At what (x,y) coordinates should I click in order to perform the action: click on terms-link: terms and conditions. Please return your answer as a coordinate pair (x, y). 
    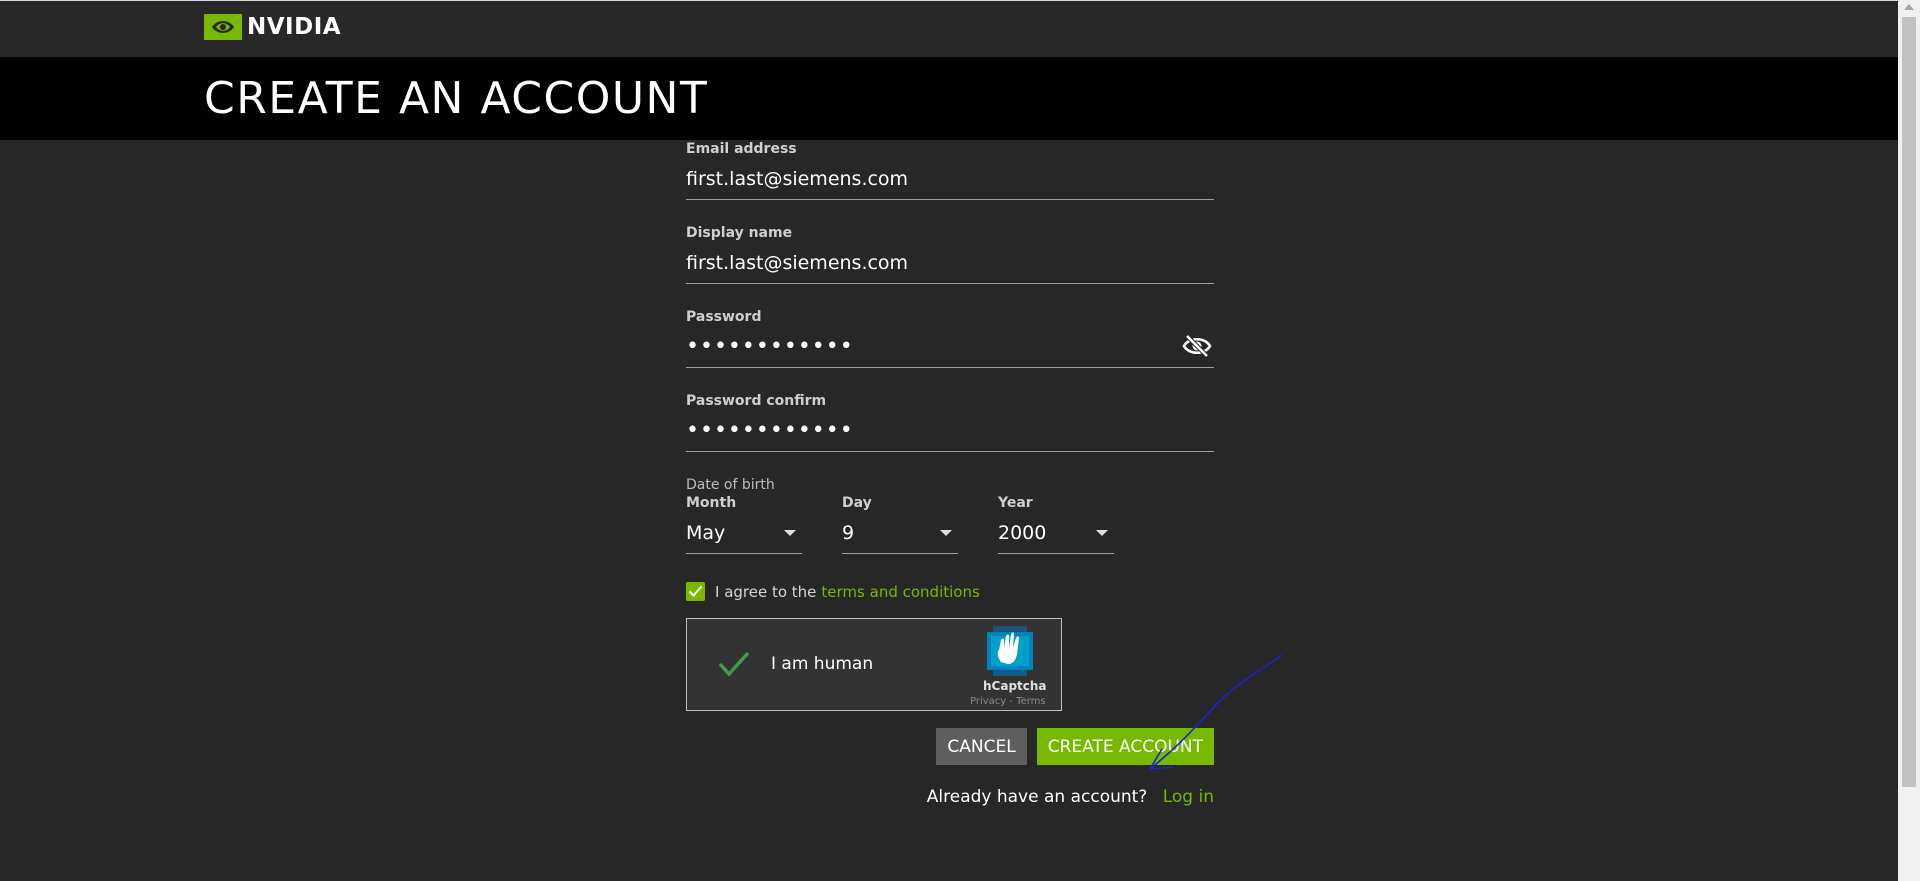
    Looking at the image, I should click on (900, 592).